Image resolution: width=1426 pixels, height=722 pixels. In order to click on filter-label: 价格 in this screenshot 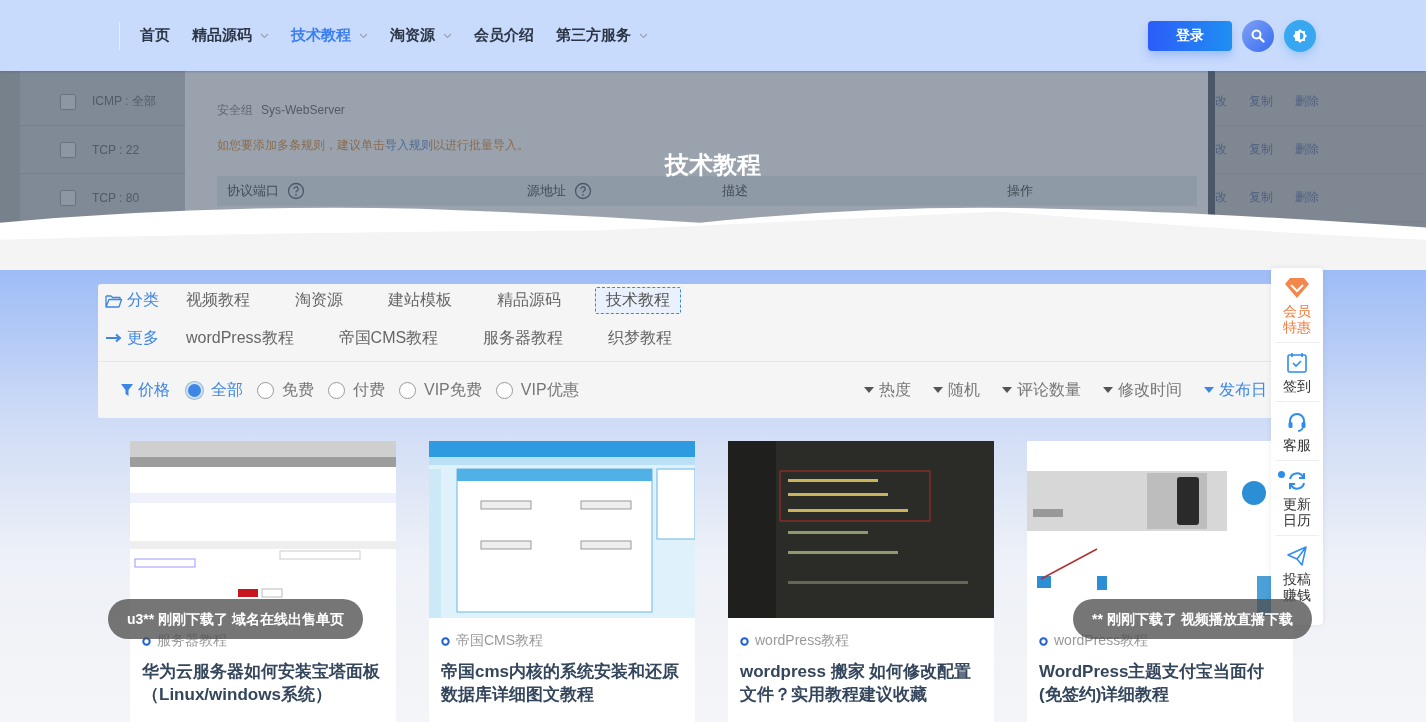, I will do `click(153, 390)`.